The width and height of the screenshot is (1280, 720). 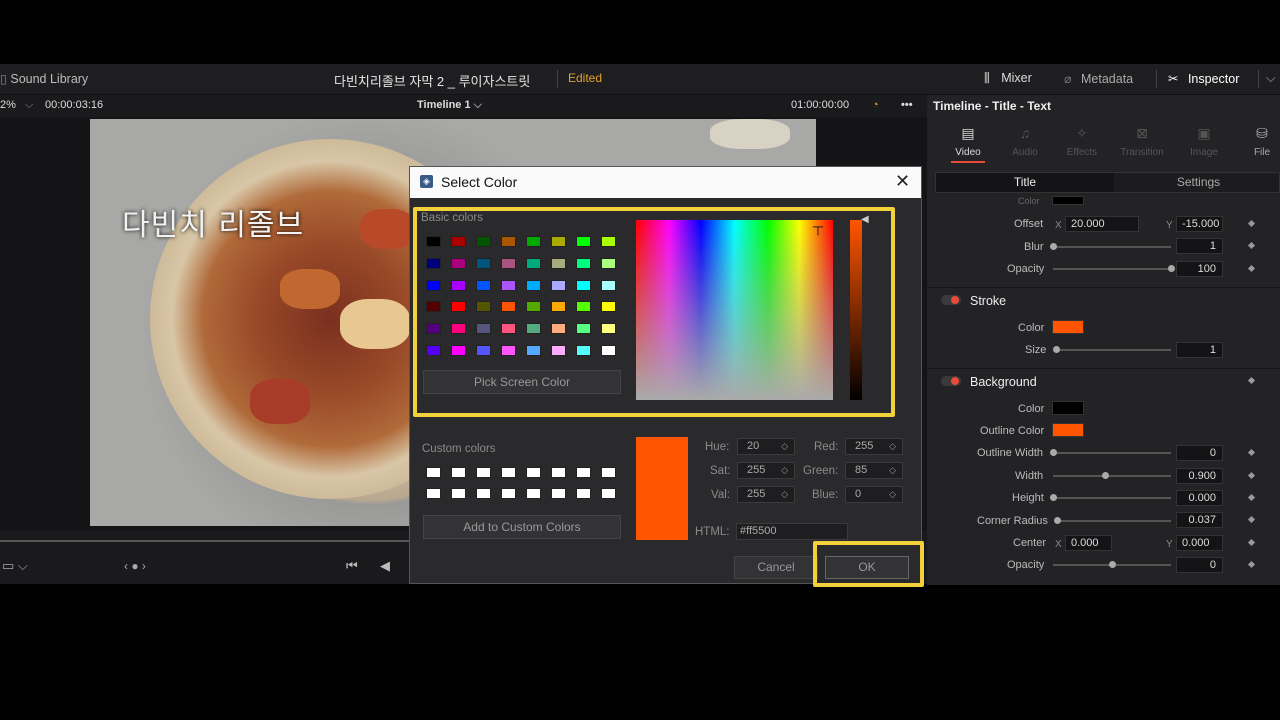 I want to click on close-icon: ✕, so click(x=902, y=181).